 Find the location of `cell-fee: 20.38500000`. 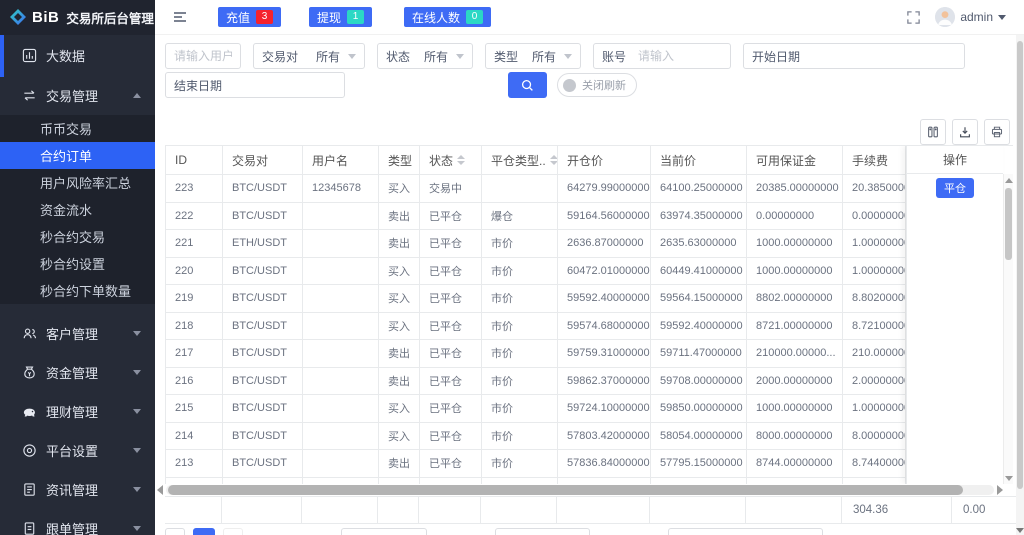

cell-fee: 20.38500000 is located at coordinates (874, 188).